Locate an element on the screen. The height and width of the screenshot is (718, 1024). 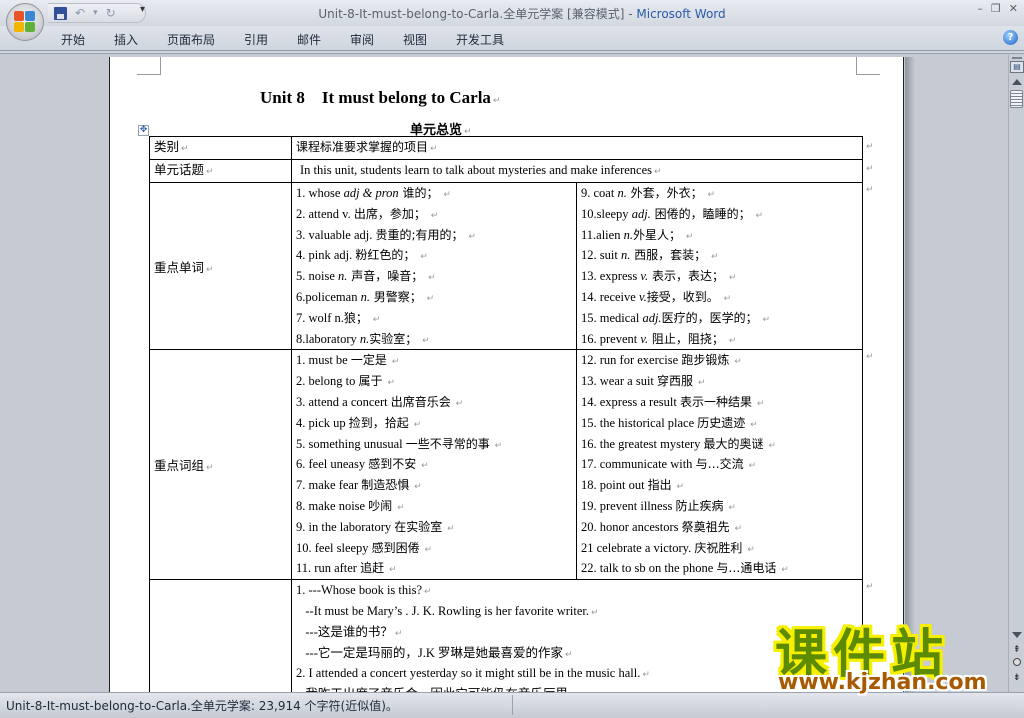
phrase-meaning: 感到不安 is located at coordinates (392, 464).